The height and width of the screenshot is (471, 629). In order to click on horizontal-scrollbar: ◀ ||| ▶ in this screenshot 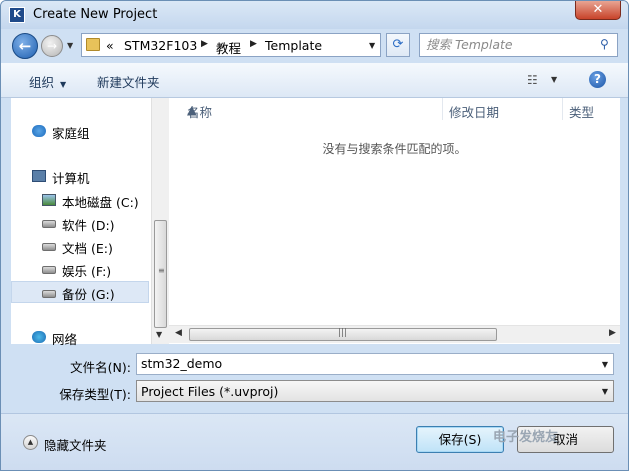, I will do `click(394, 334)`.